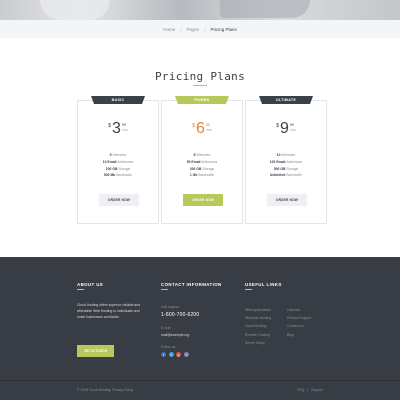 The image size is (400, 400). I want to click on feature-value: 200 GB, so click(195, 168).